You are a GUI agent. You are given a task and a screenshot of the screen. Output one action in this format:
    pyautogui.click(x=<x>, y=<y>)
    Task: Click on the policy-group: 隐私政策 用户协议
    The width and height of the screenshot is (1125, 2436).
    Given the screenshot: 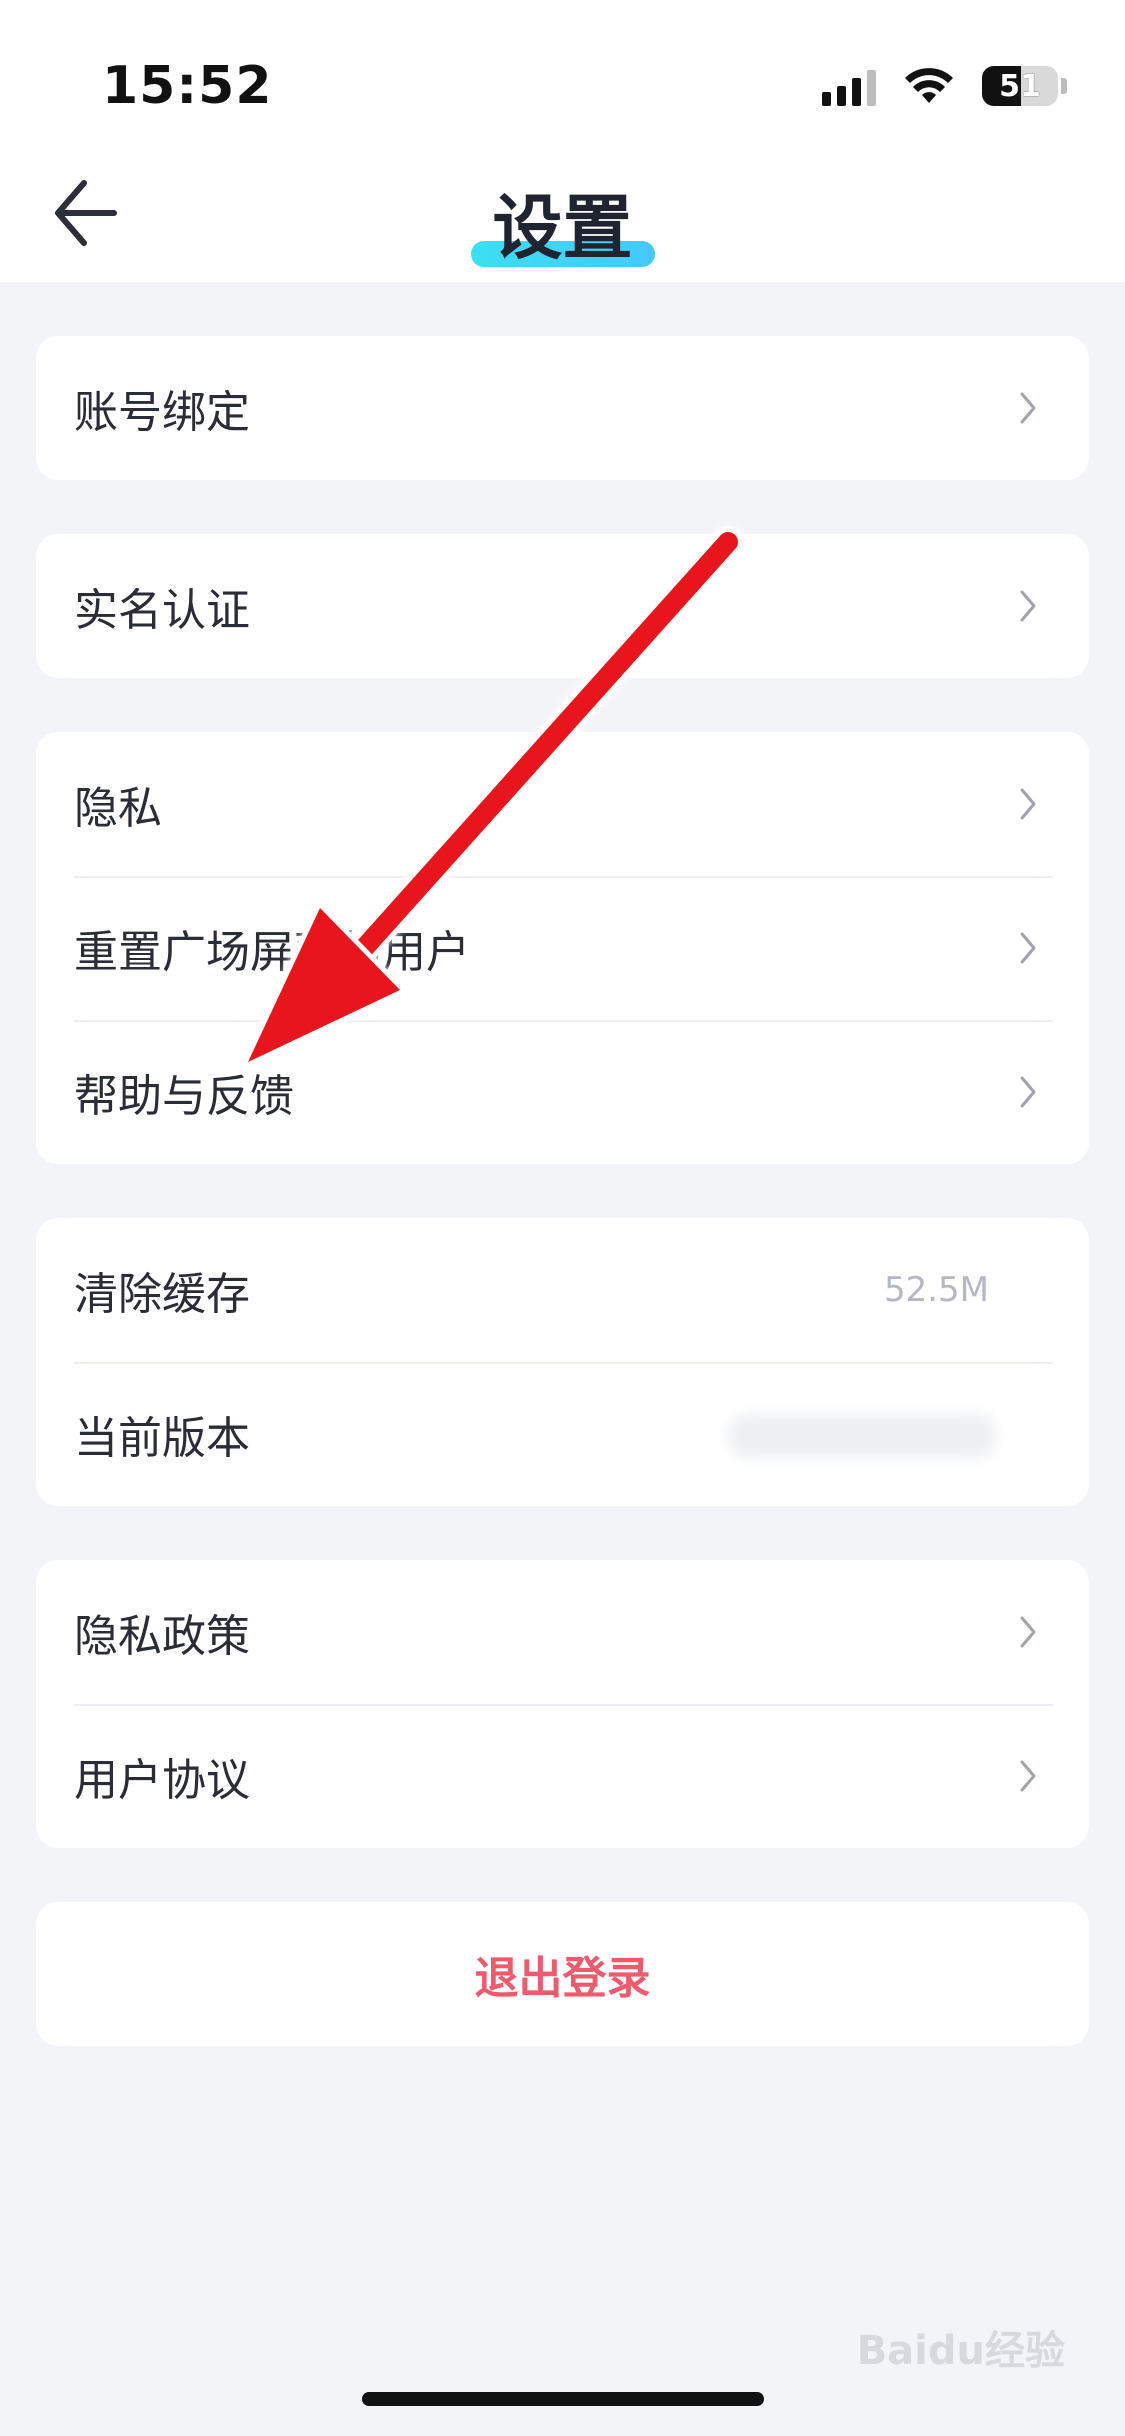 What is the action you would take?
    pyautogui.click(x=562, y=1704)
    